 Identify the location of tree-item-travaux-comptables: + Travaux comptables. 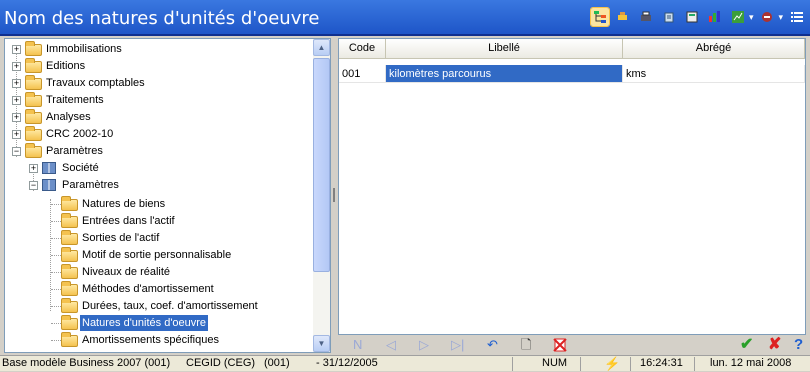
(160, 83).